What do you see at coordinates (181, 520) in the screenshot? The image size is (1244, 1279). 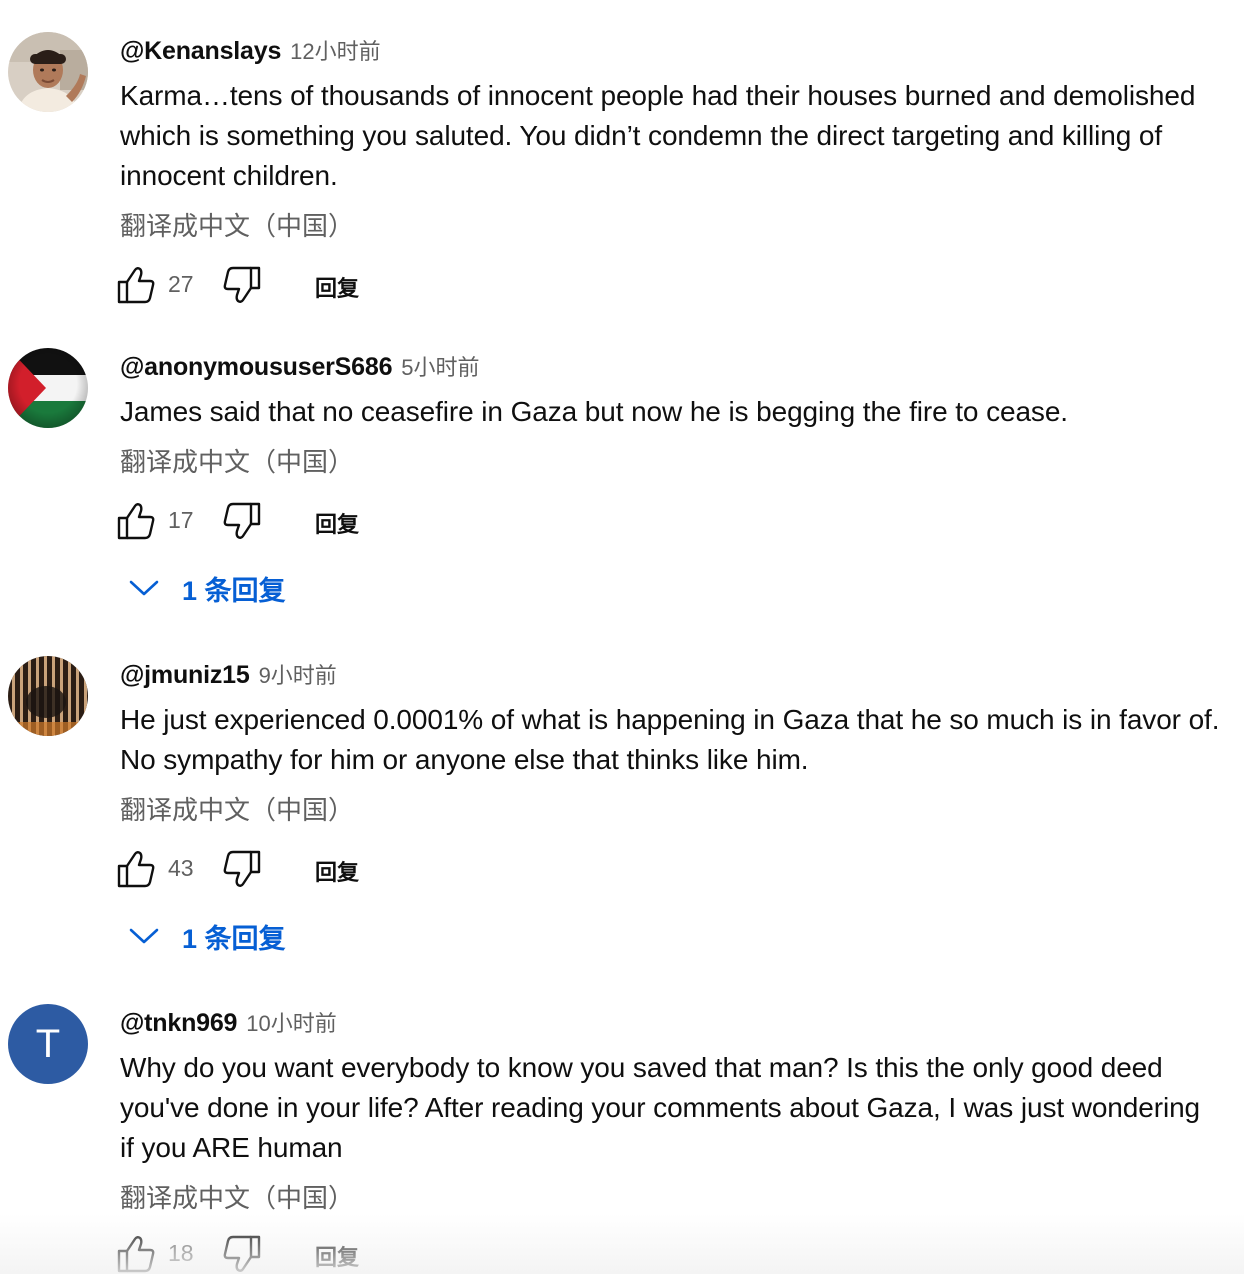 I see `like-count: 17` at bounding box center [181, 520].